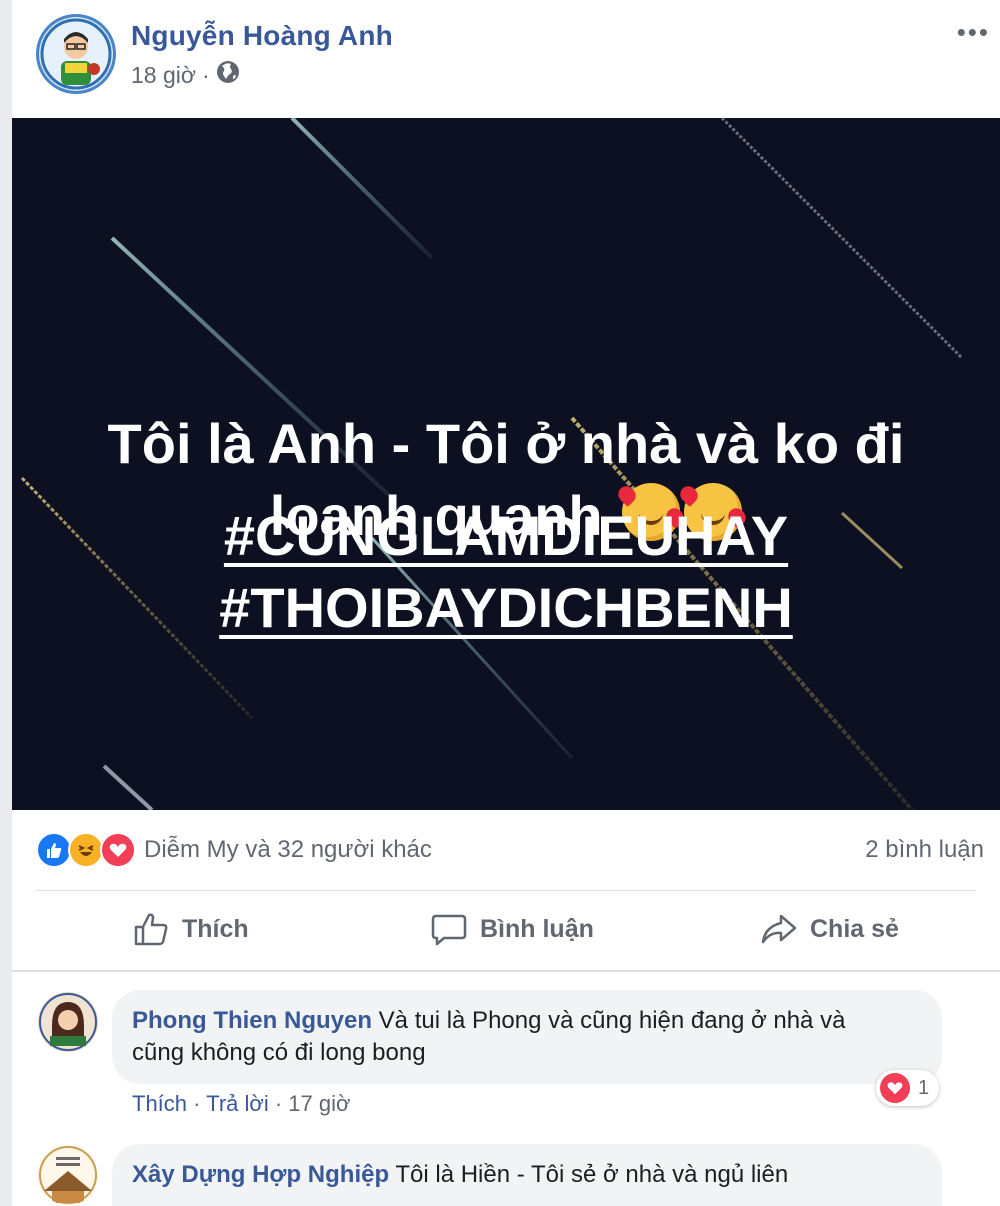 This screenshot has width=1000, height=1206. What do you see at coordinates (924, 1087) in the screenshot?
I see `comment-reaction-number: 1` at bounding box center [924, 1087].